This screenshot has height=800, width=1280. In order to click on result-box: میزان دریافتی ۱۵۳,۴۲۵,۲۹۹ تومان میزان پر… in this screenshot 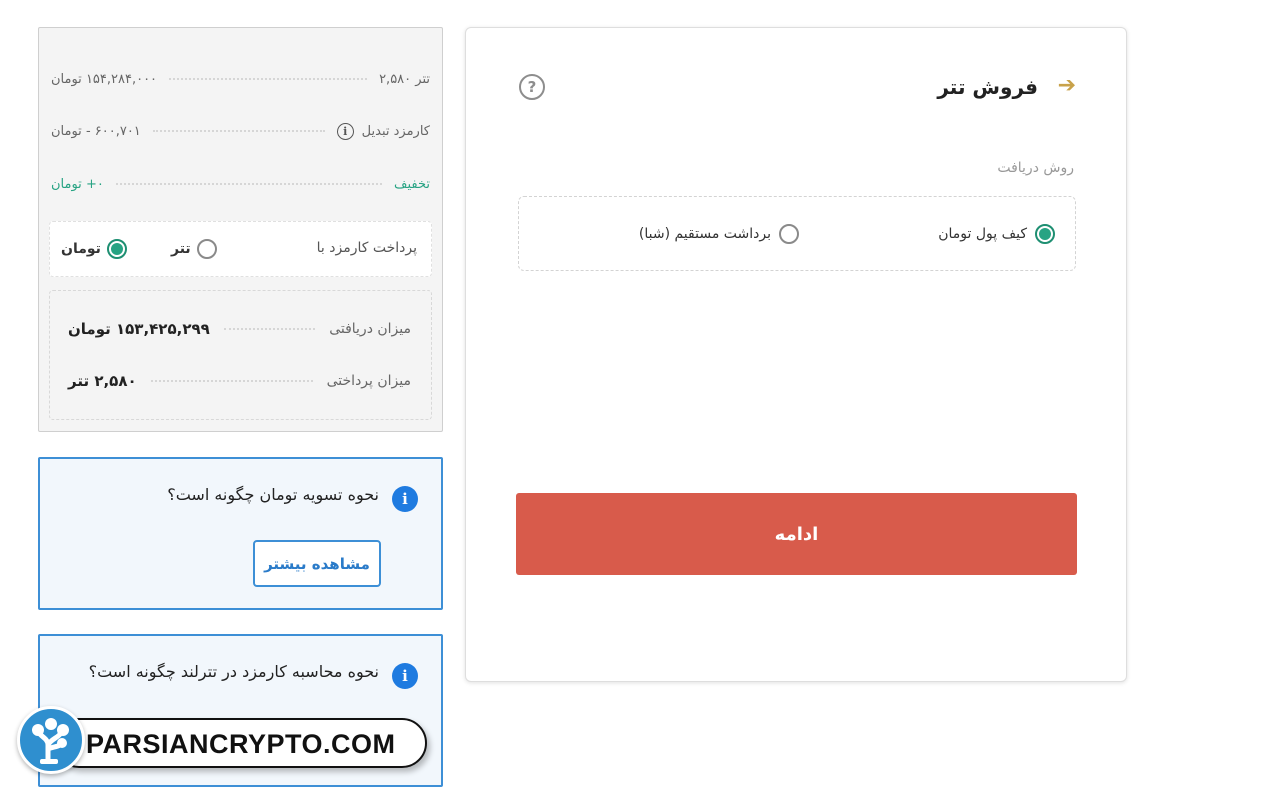, I will do `click(240, 355)`.